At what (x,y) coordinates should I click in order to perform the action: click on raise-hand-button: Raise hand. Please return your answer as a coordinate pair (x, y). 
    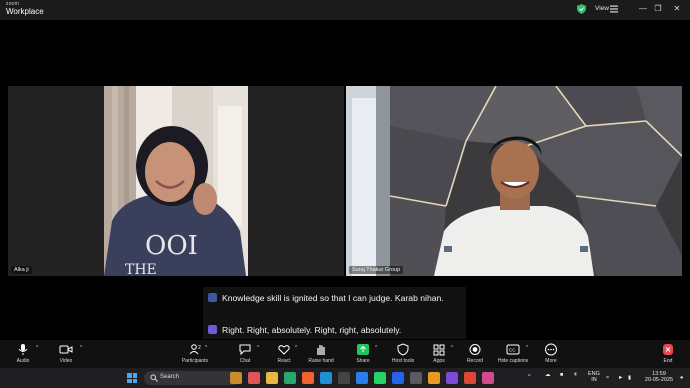
    Looking at the image, I should click on (321, 353).